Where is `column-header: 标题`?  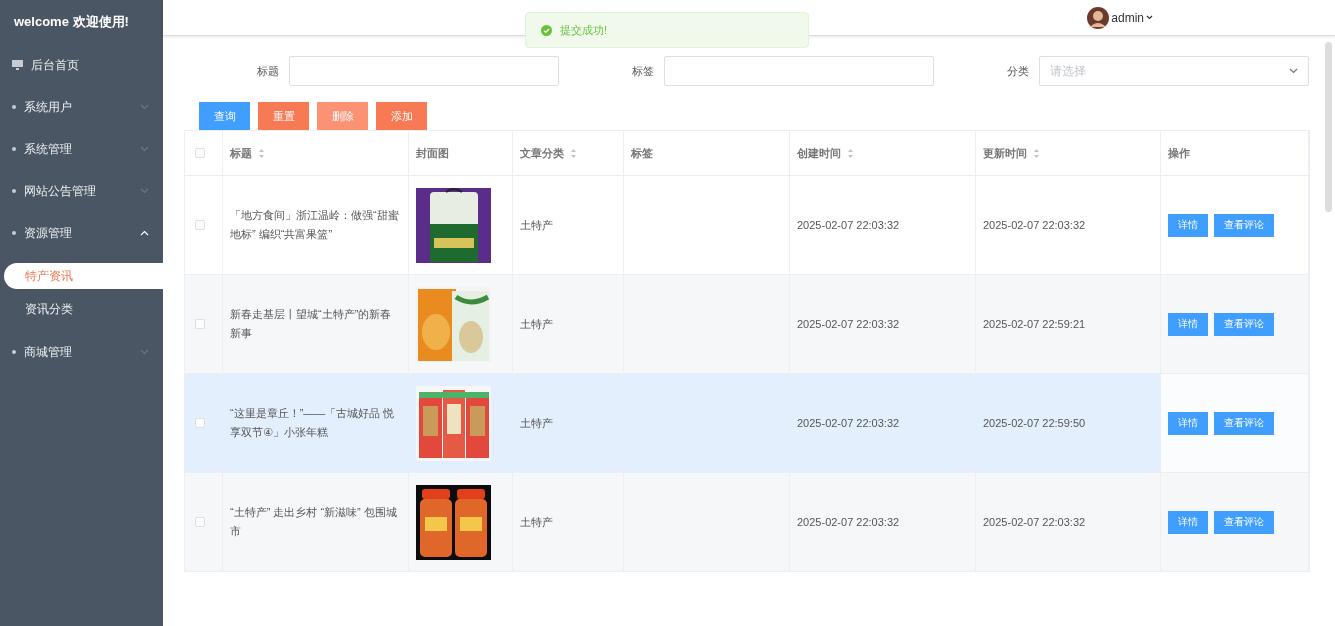
column-header: 标题 is located at coordinates (241, 153).